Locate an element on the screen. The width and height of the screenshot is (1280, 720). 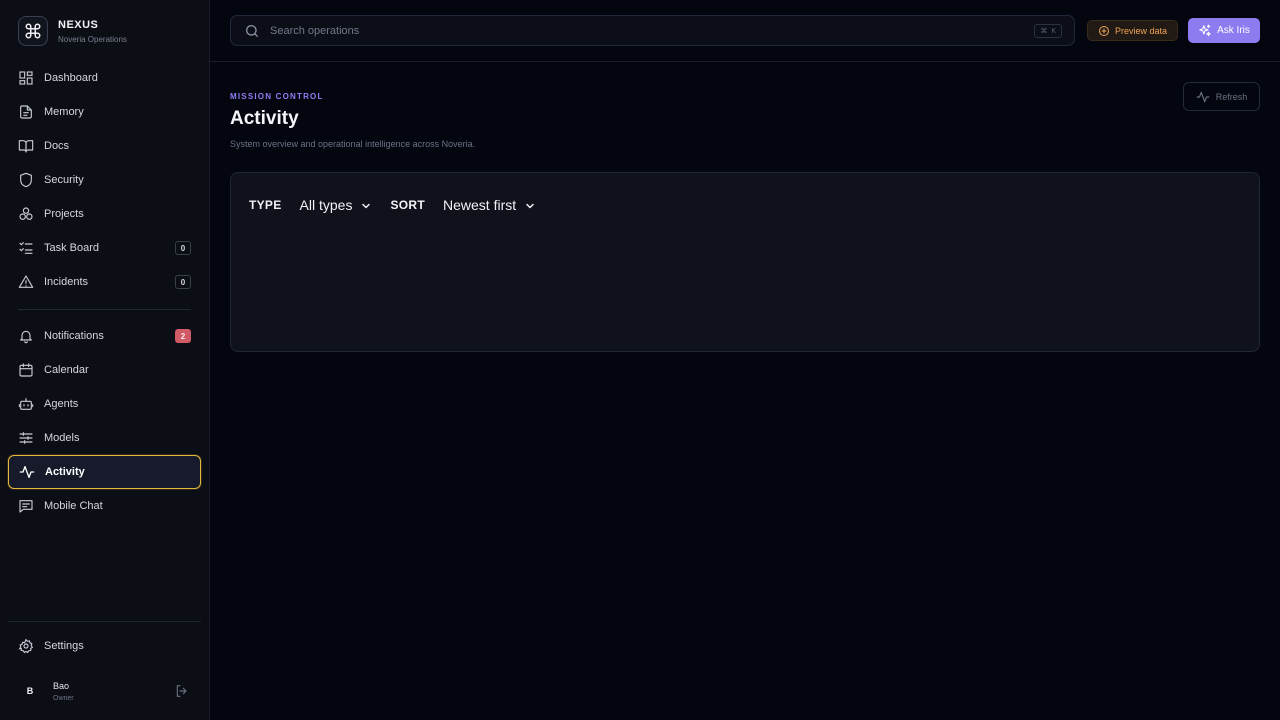
sidebar-nav: Dashboard Memory Docs Security Projects is located at coordinates (104, 292).